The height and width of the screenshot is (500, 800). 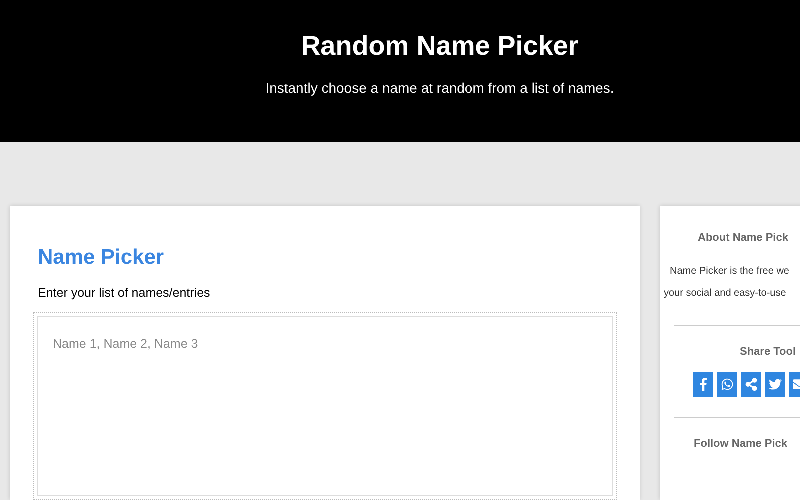 I want to click on page-subtitle: Instantly choose a name at random from a list of names., so click(x=440, y=88).